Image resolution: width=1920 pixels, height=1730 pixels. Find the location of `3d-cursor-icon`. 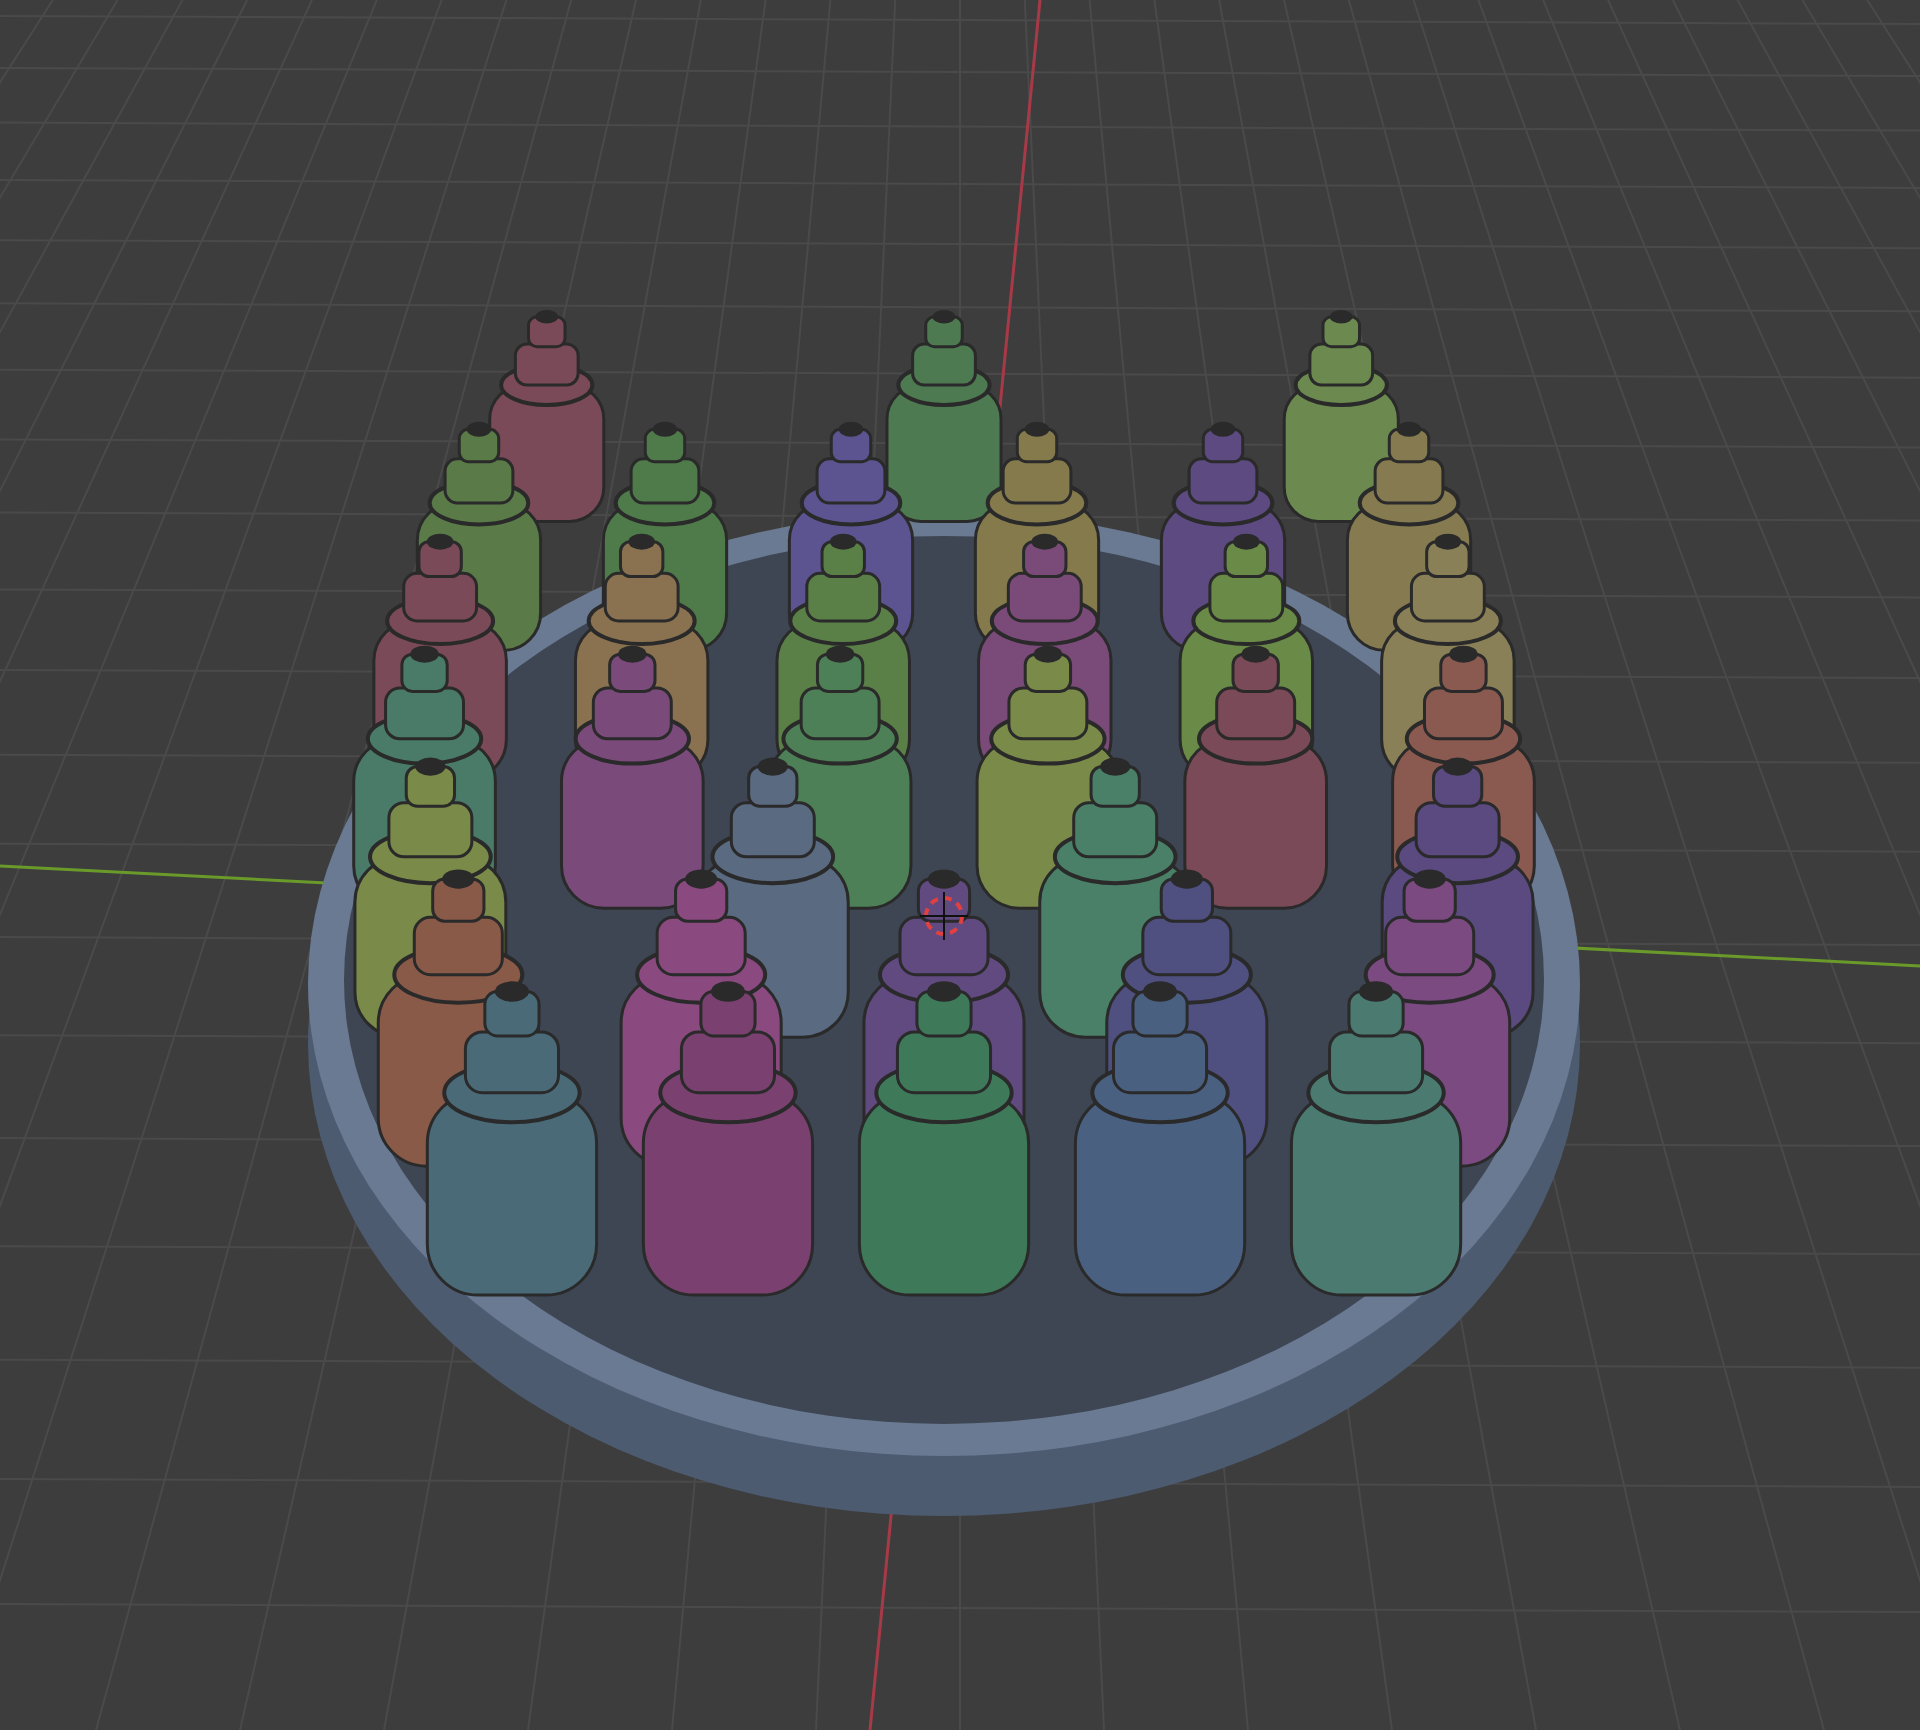

3d-cursor-icon is located at coordinates (944, 916).